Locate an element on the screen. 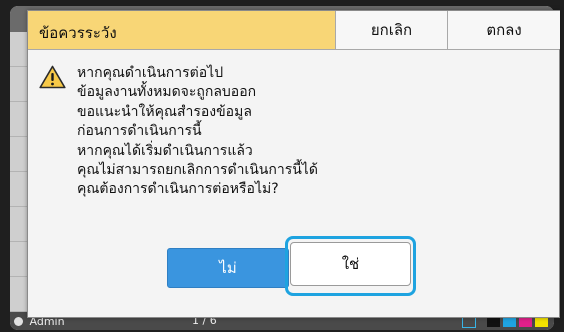  yes-button: ใช่ is located at coordinates (350, 264).